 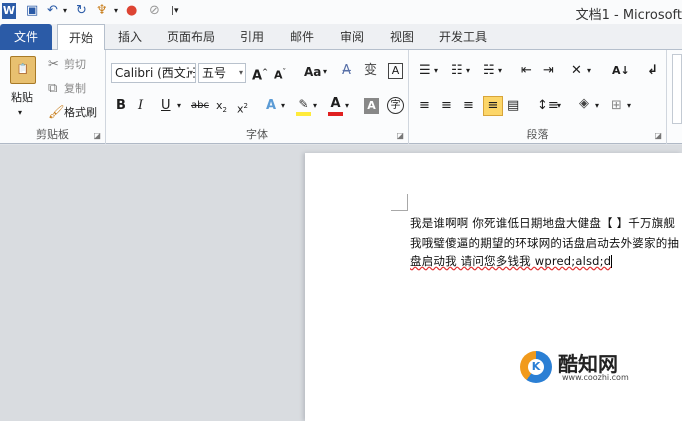 I want to click on highlight-icon: ✎, so click(x=303, y=106).